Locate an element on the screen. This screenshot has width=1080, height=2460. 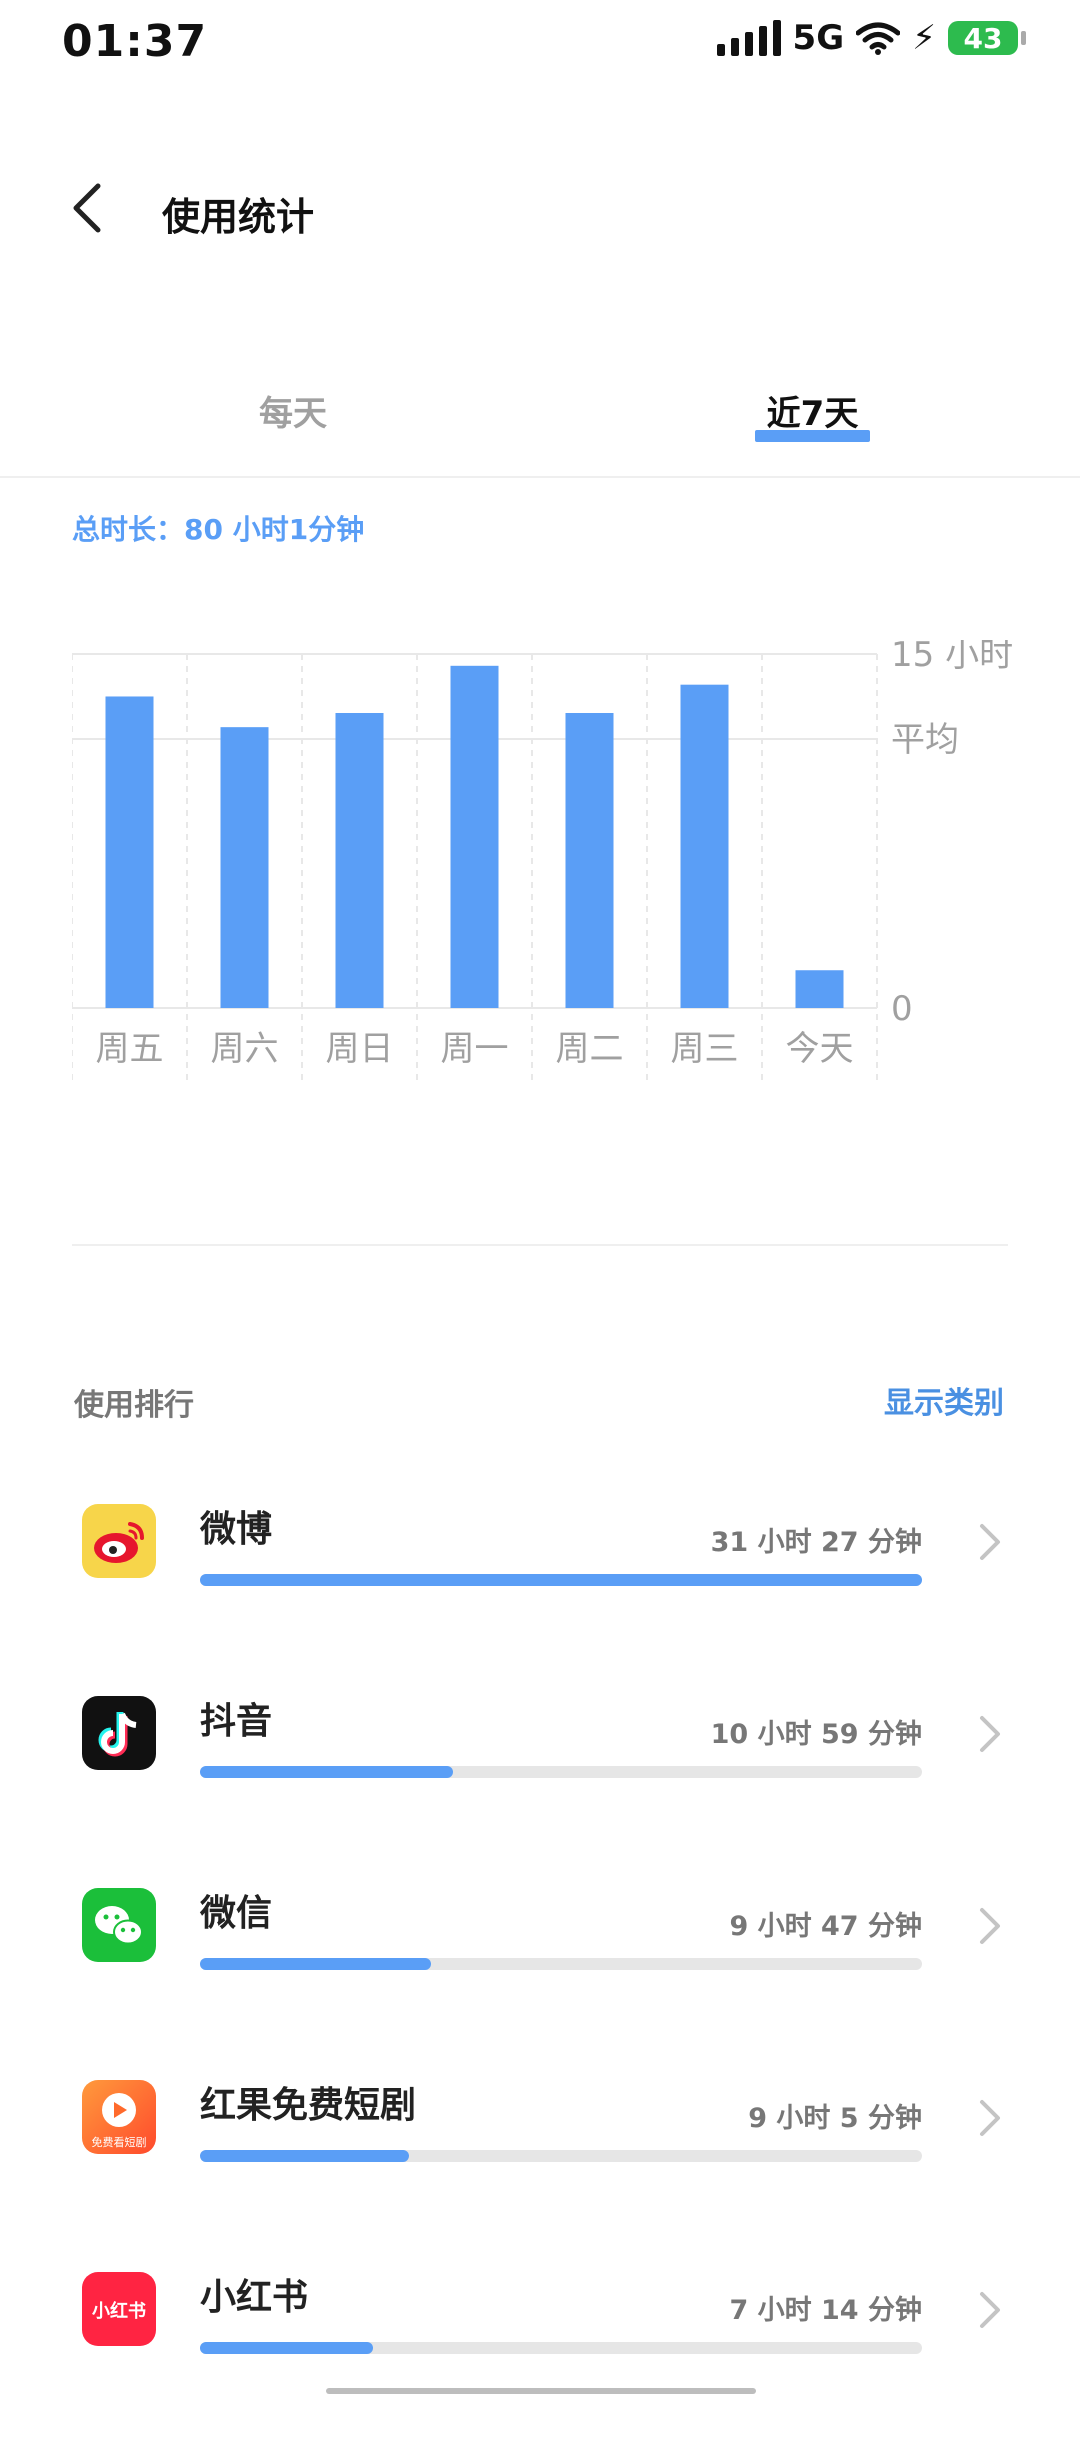
total-duration: 总时长：80 小时1分钟 is located at coordinates (218, 529).